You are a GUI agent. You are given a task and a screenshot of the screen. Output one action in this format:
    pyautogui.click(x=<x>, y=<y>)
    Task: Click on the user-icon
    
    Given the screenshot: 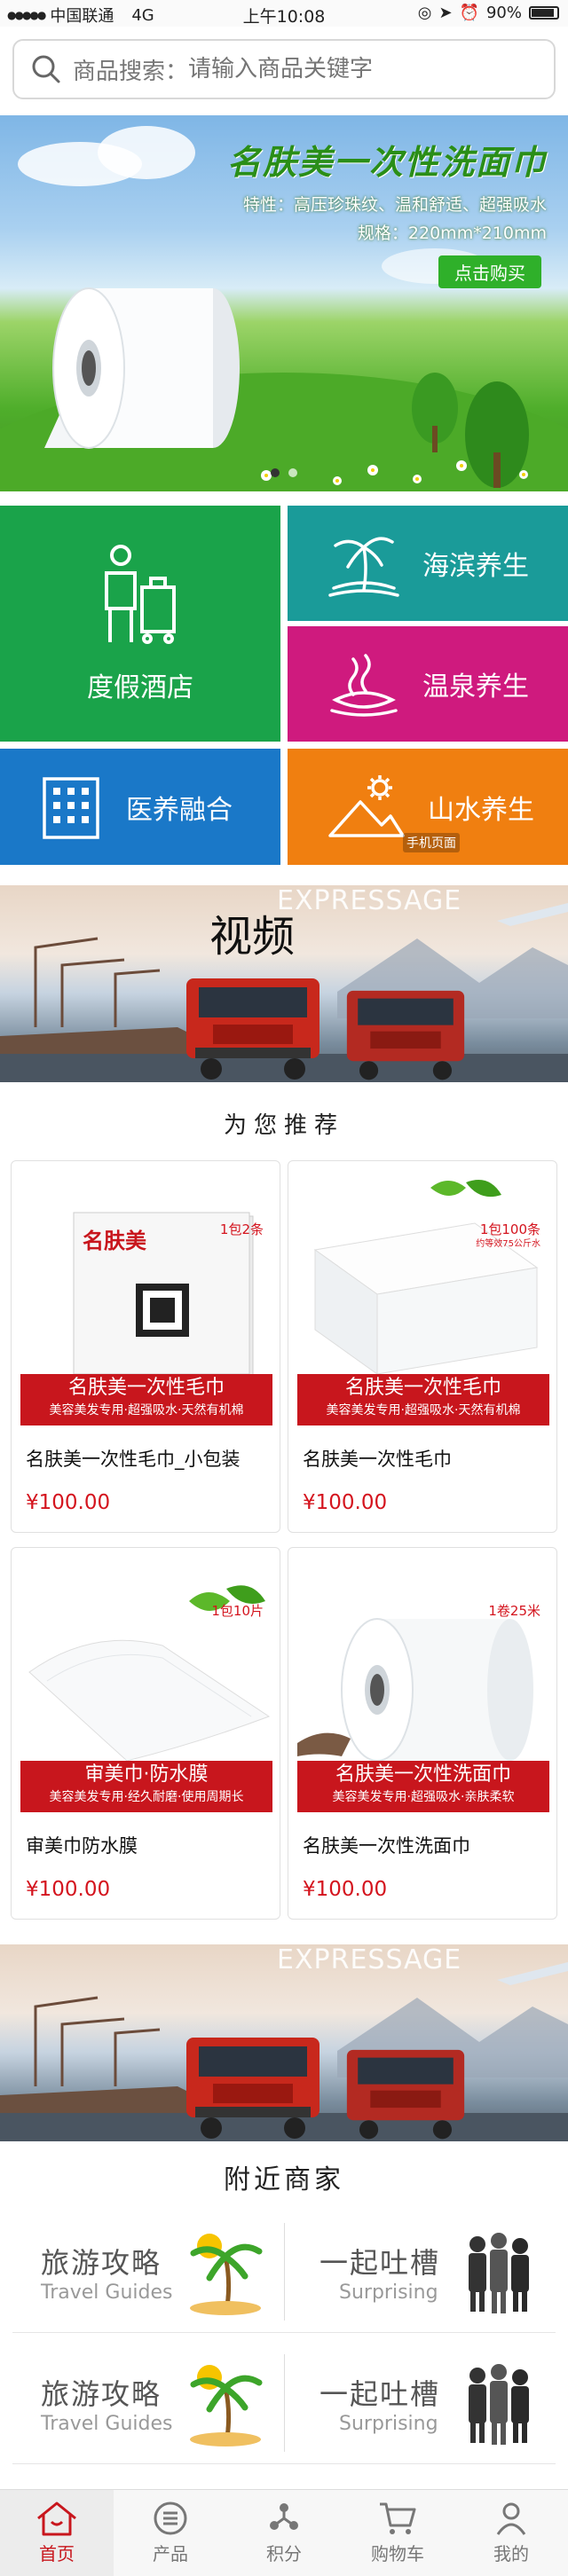 What is the action you would take?
    pyautogui.click(x=511, y=2518)
    